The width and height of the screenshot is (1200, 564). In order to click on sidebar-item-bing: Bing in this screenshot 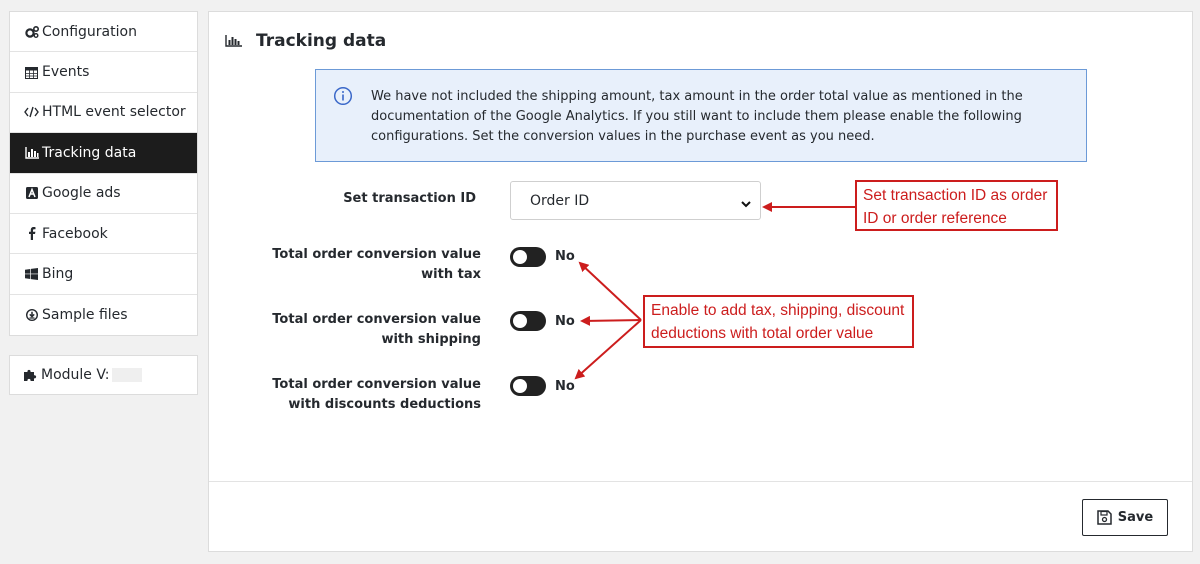, I will do `click(103, 274)`.